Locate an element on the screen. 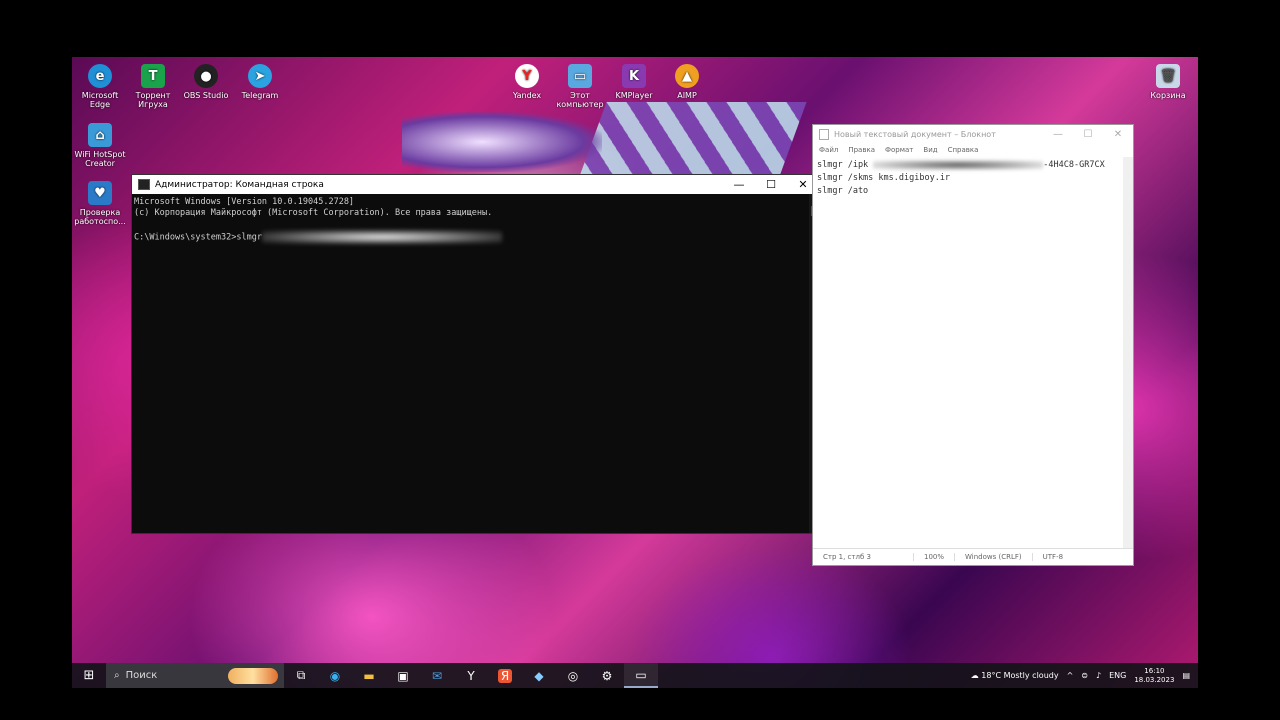 This screenshot has height=720, width=1280. desktop-icon-computer: ▭ Этот компьютер is located at coordinates (580, 86).